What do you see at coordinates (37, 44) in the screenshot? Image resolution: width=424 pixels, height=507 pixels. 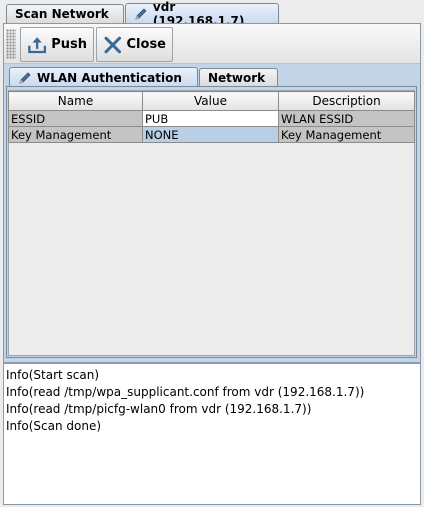 I see `upload-icon` at bounding box center [37, 44].